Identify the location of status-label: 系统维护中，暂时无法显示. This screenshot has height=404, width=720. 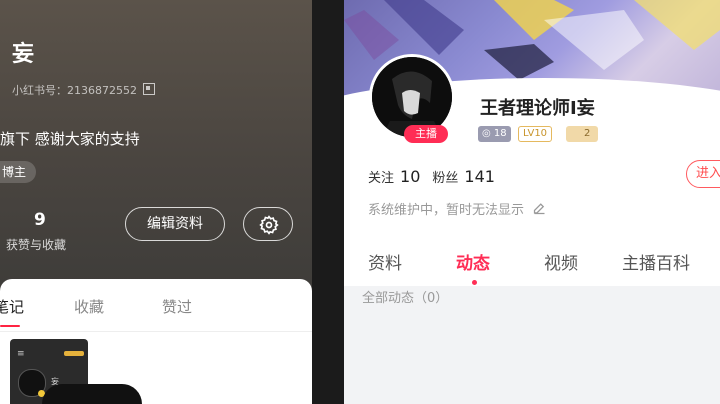
(446, 210).